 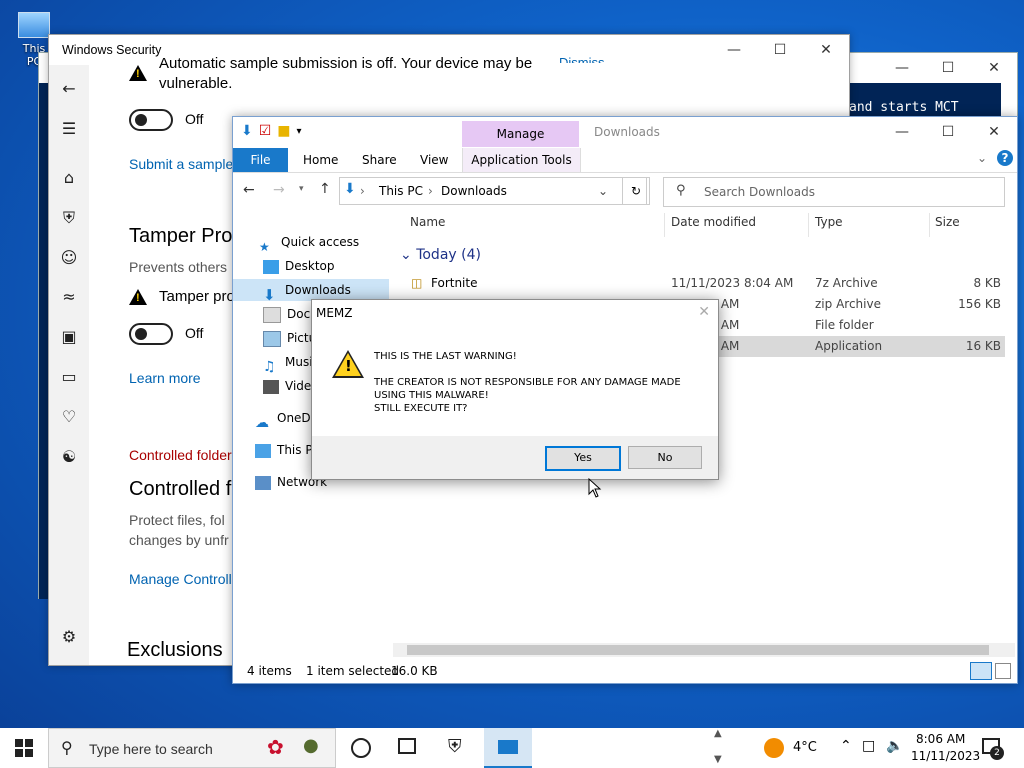 What do you see at coordinates (180, 579) in the screenshot?
I see `manage-controlled-link: Manage Controll` at bounding box center [180, 579].